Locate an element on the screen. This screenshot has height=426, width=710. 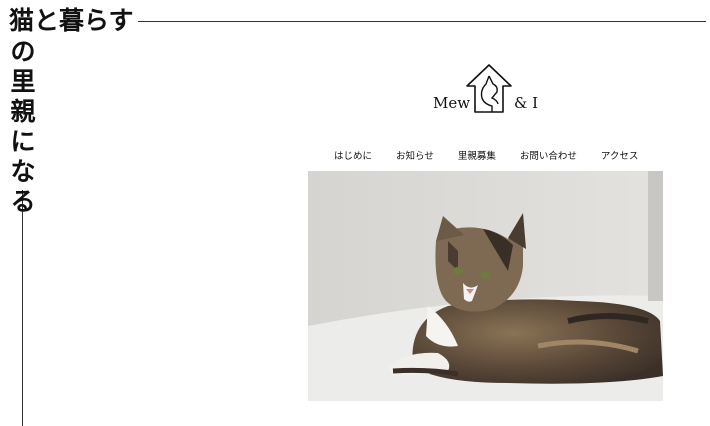
tagline-char: る is located at coordinates (23, 201).